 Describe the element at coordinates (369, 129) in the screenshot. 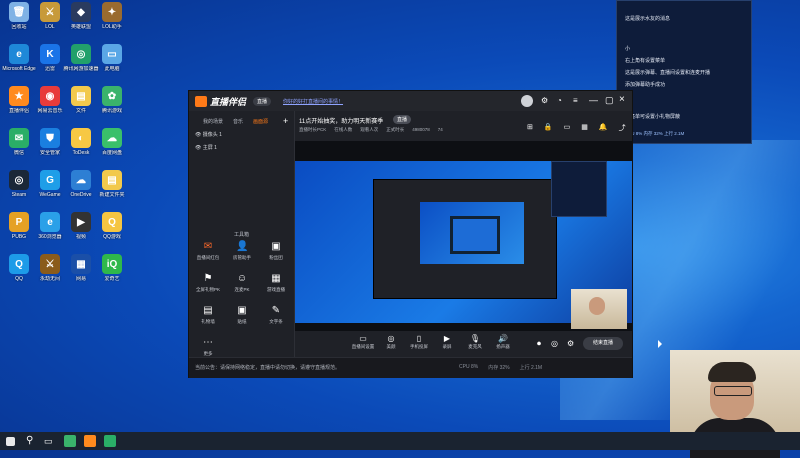

I see `stat-2: 观看人次` at that location.